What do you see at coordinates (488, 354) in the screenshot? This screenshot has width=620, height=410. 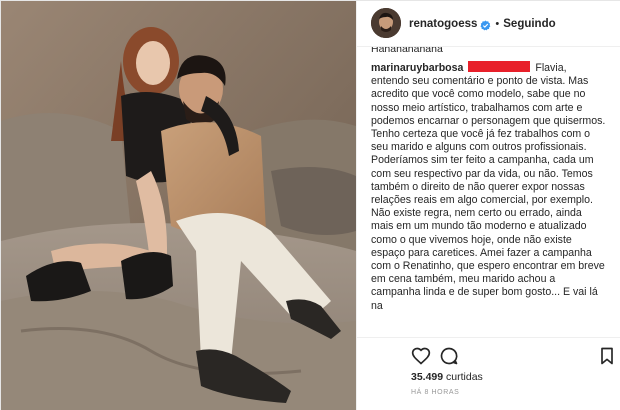 I see `action-bar` at bounding box center [488, 354].